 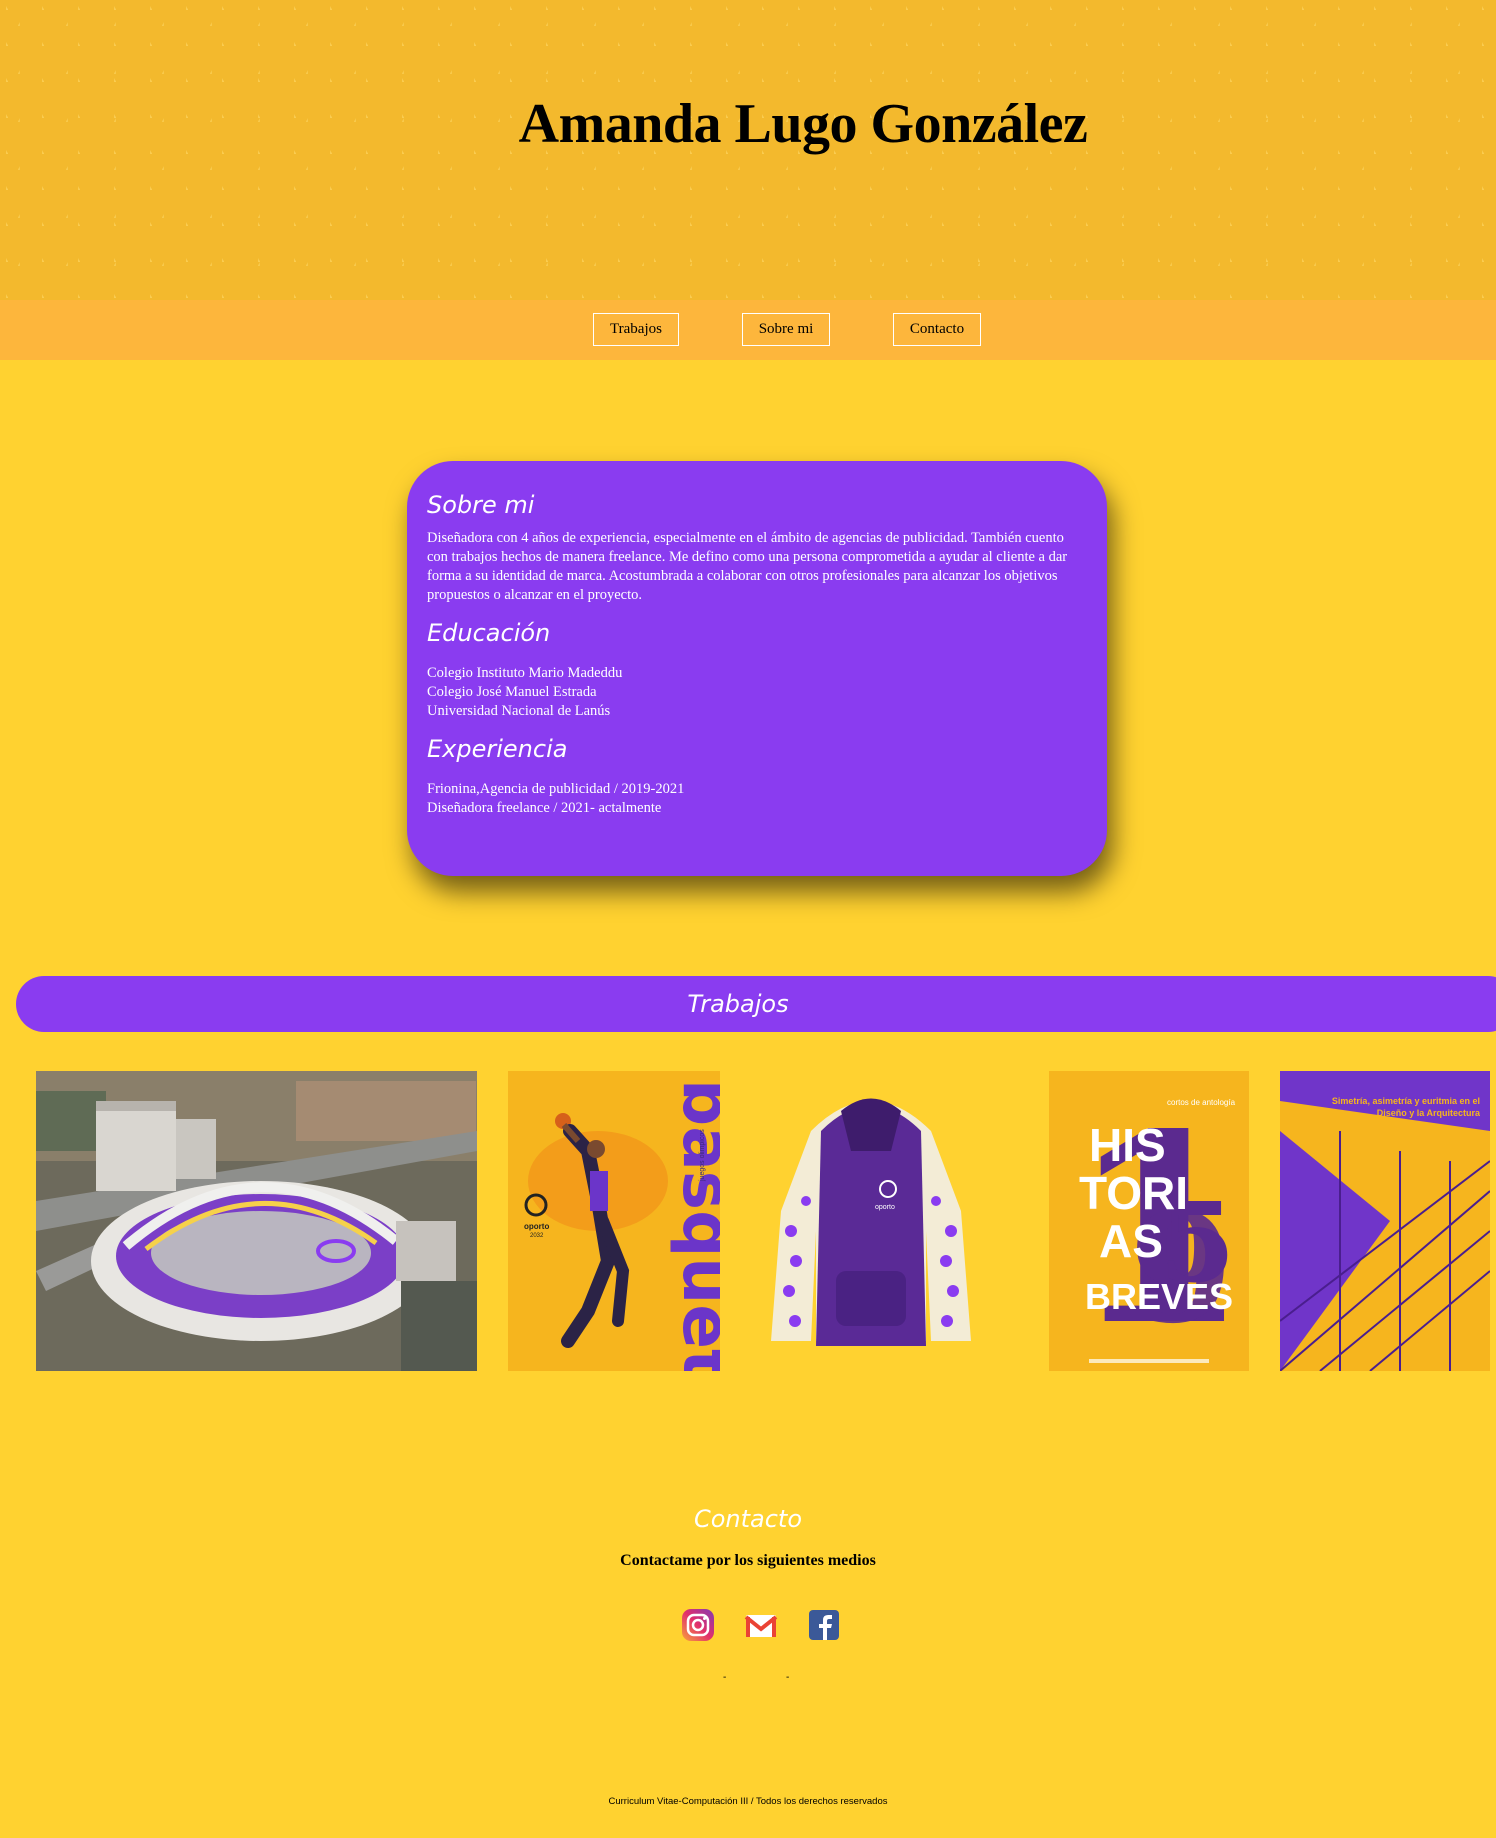 I want to click on site-title: Amanda Lugo González, so click(x=803, y=124).